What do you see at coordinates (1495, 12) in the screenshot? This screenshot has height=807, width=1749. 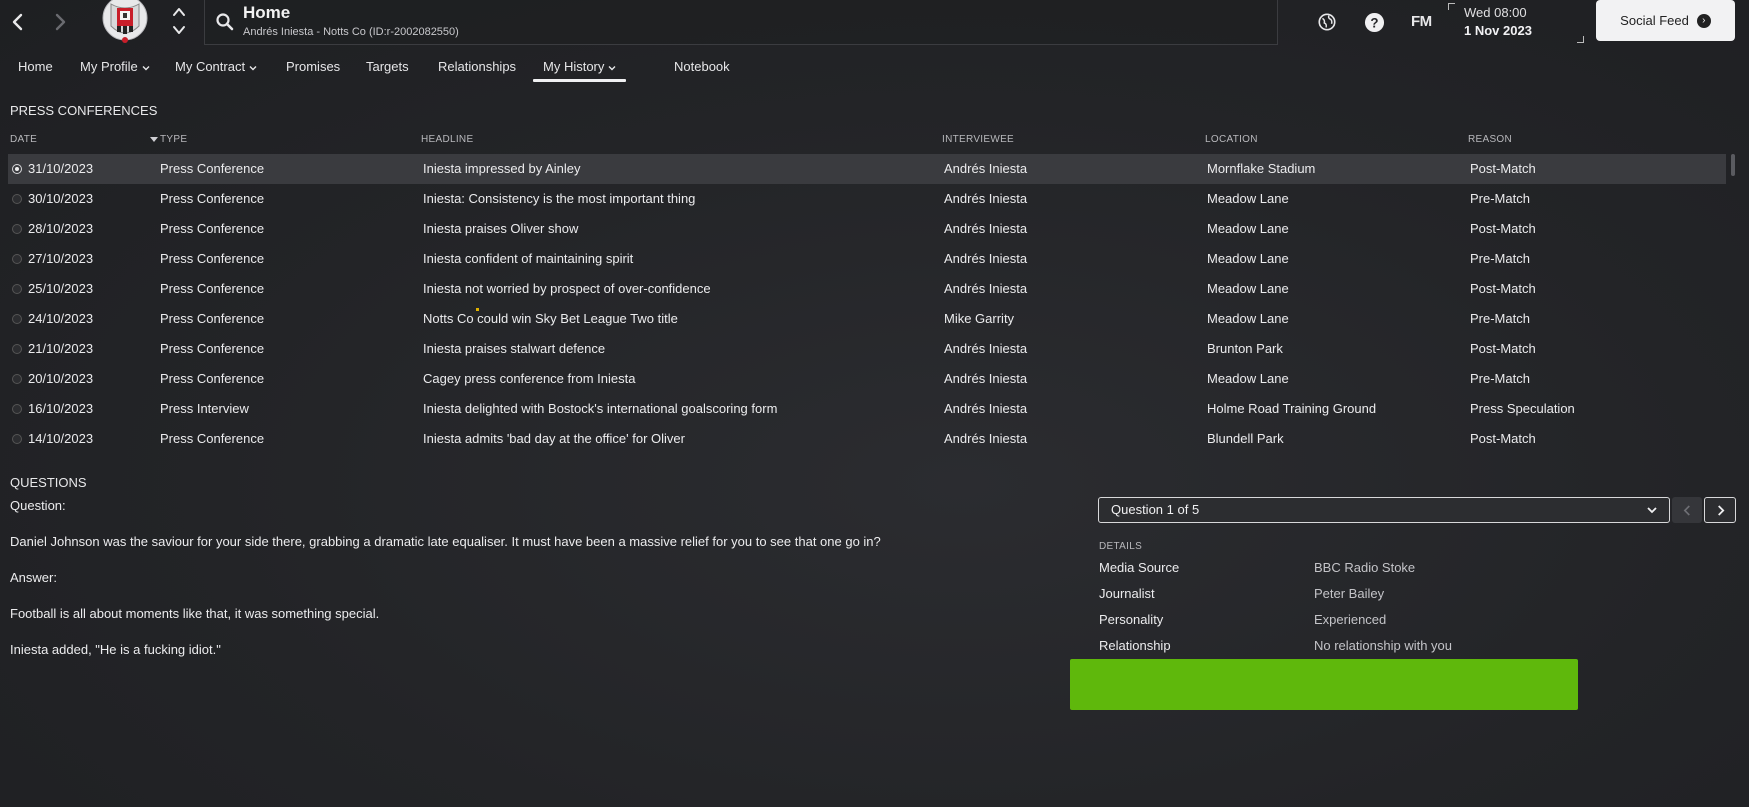 I see `clock-day: Wed 08:00` at bounding box center [1495, 12].